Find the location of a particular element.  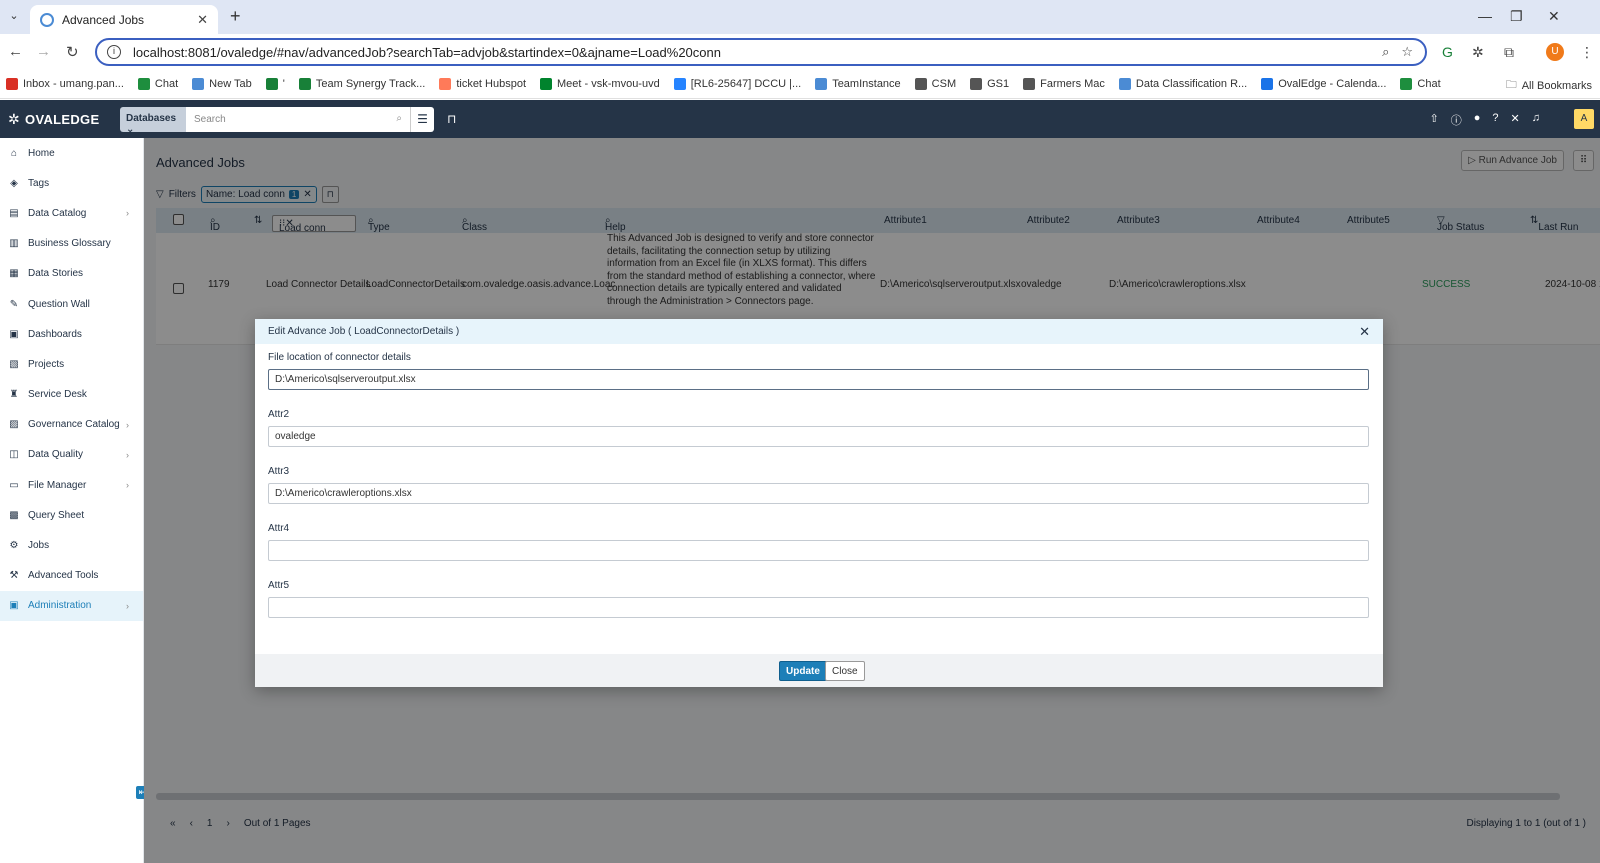

attr4-input is located at coordinates (818, 550).